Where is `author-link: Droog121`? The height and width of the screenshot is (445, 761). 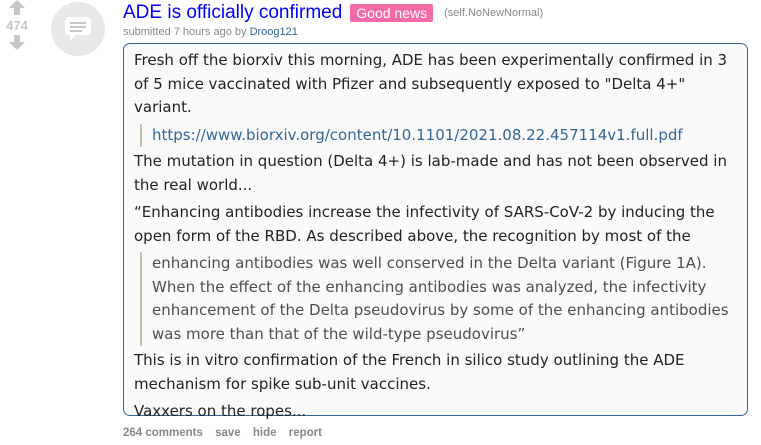 author-link: Droog121 is located at coordinates (274, 32).